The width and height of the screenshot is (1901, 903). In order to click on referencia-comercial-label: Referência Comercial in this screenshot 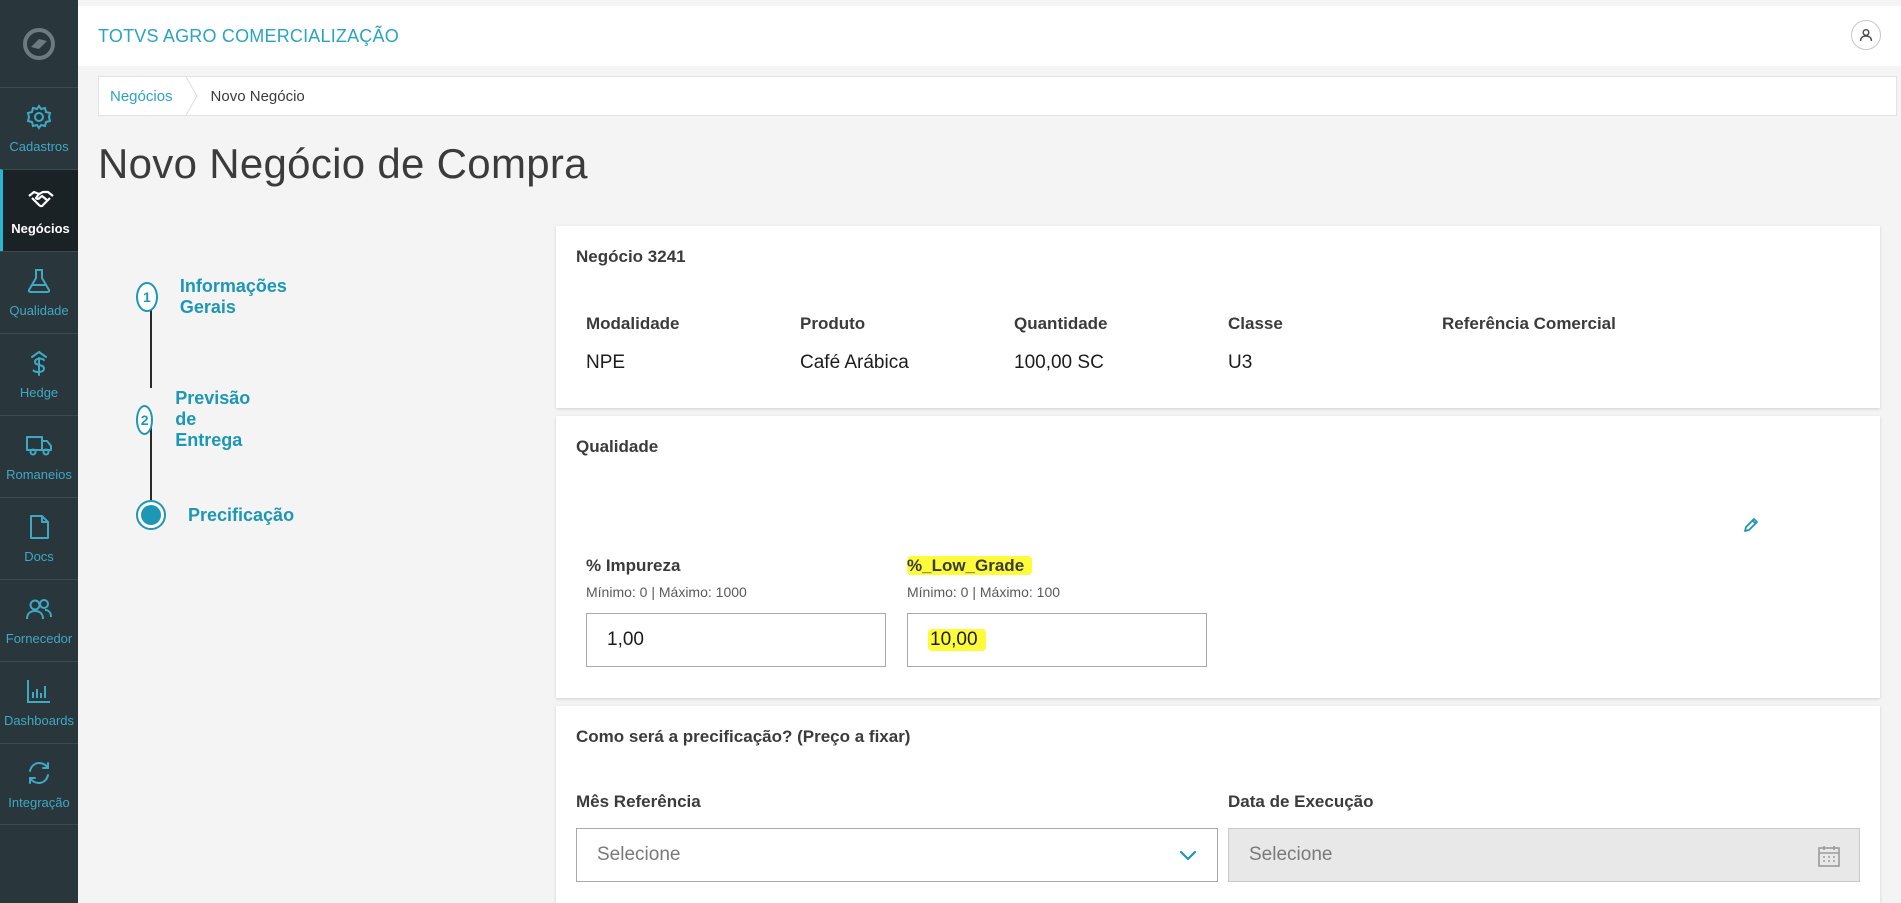, I will do `click(1529, 323)`.